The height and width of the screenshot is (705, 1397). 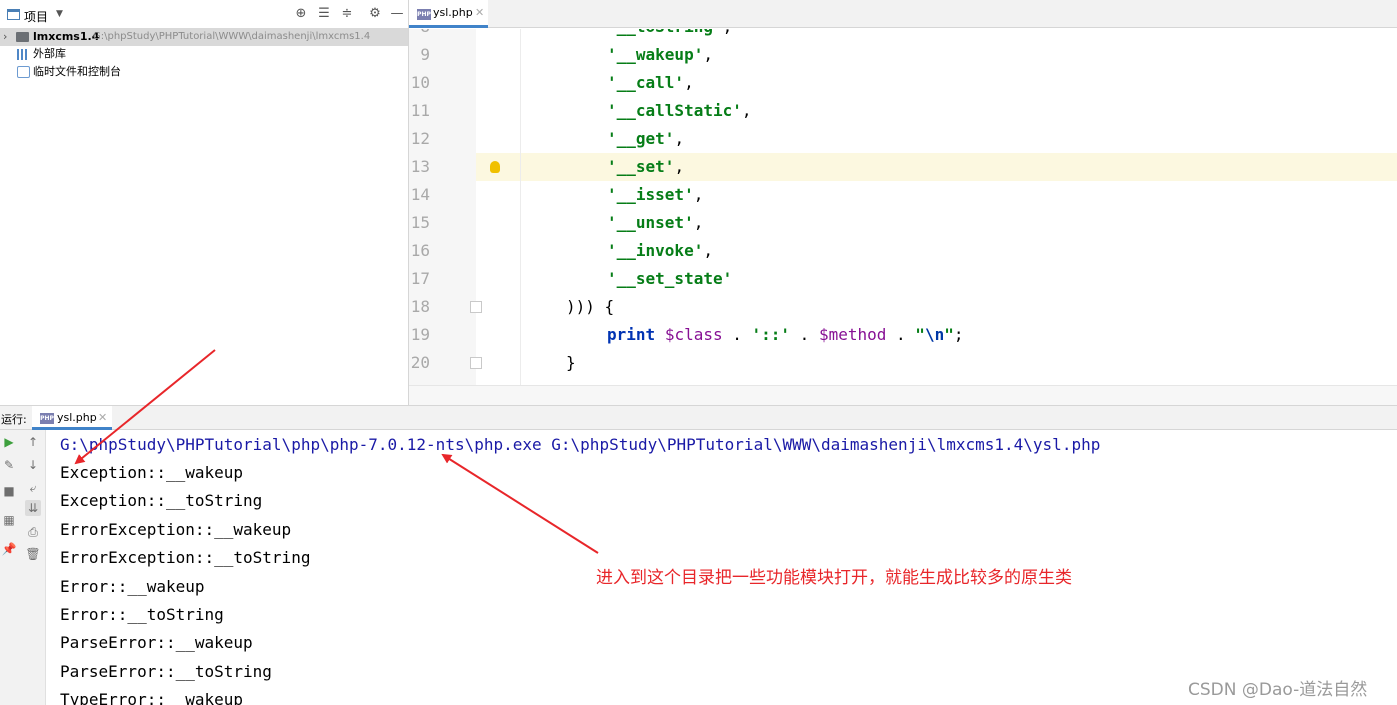 I want to click on line-number-gutter: 8 9 10 11 12 13 14 15 16 17 18 19 20, so click(x=442, y=207).